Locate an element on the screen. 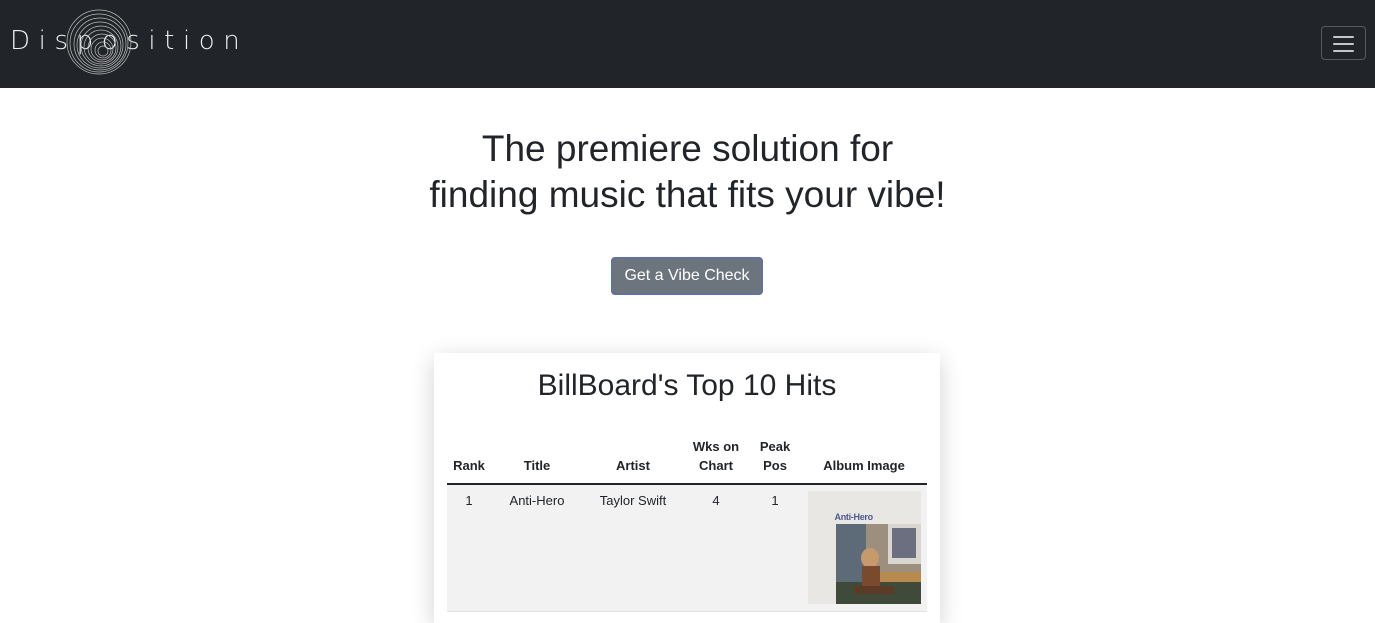  hero-line-1: The premiere solution for is located at coordinates (687, 148).